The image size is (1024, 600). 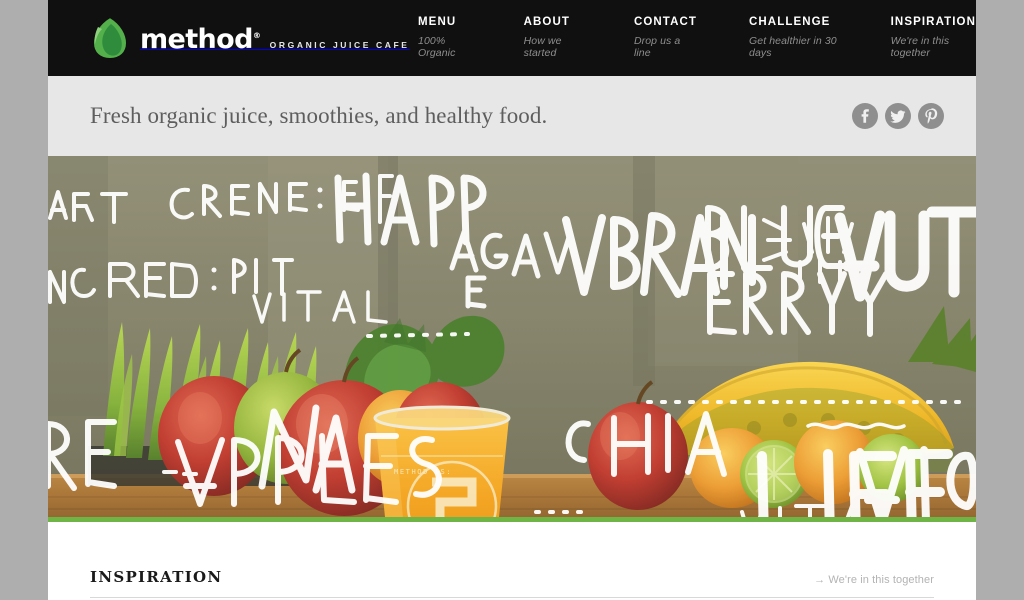 I want to click on nav-label: ABOUT, so click(x=546, y=22).